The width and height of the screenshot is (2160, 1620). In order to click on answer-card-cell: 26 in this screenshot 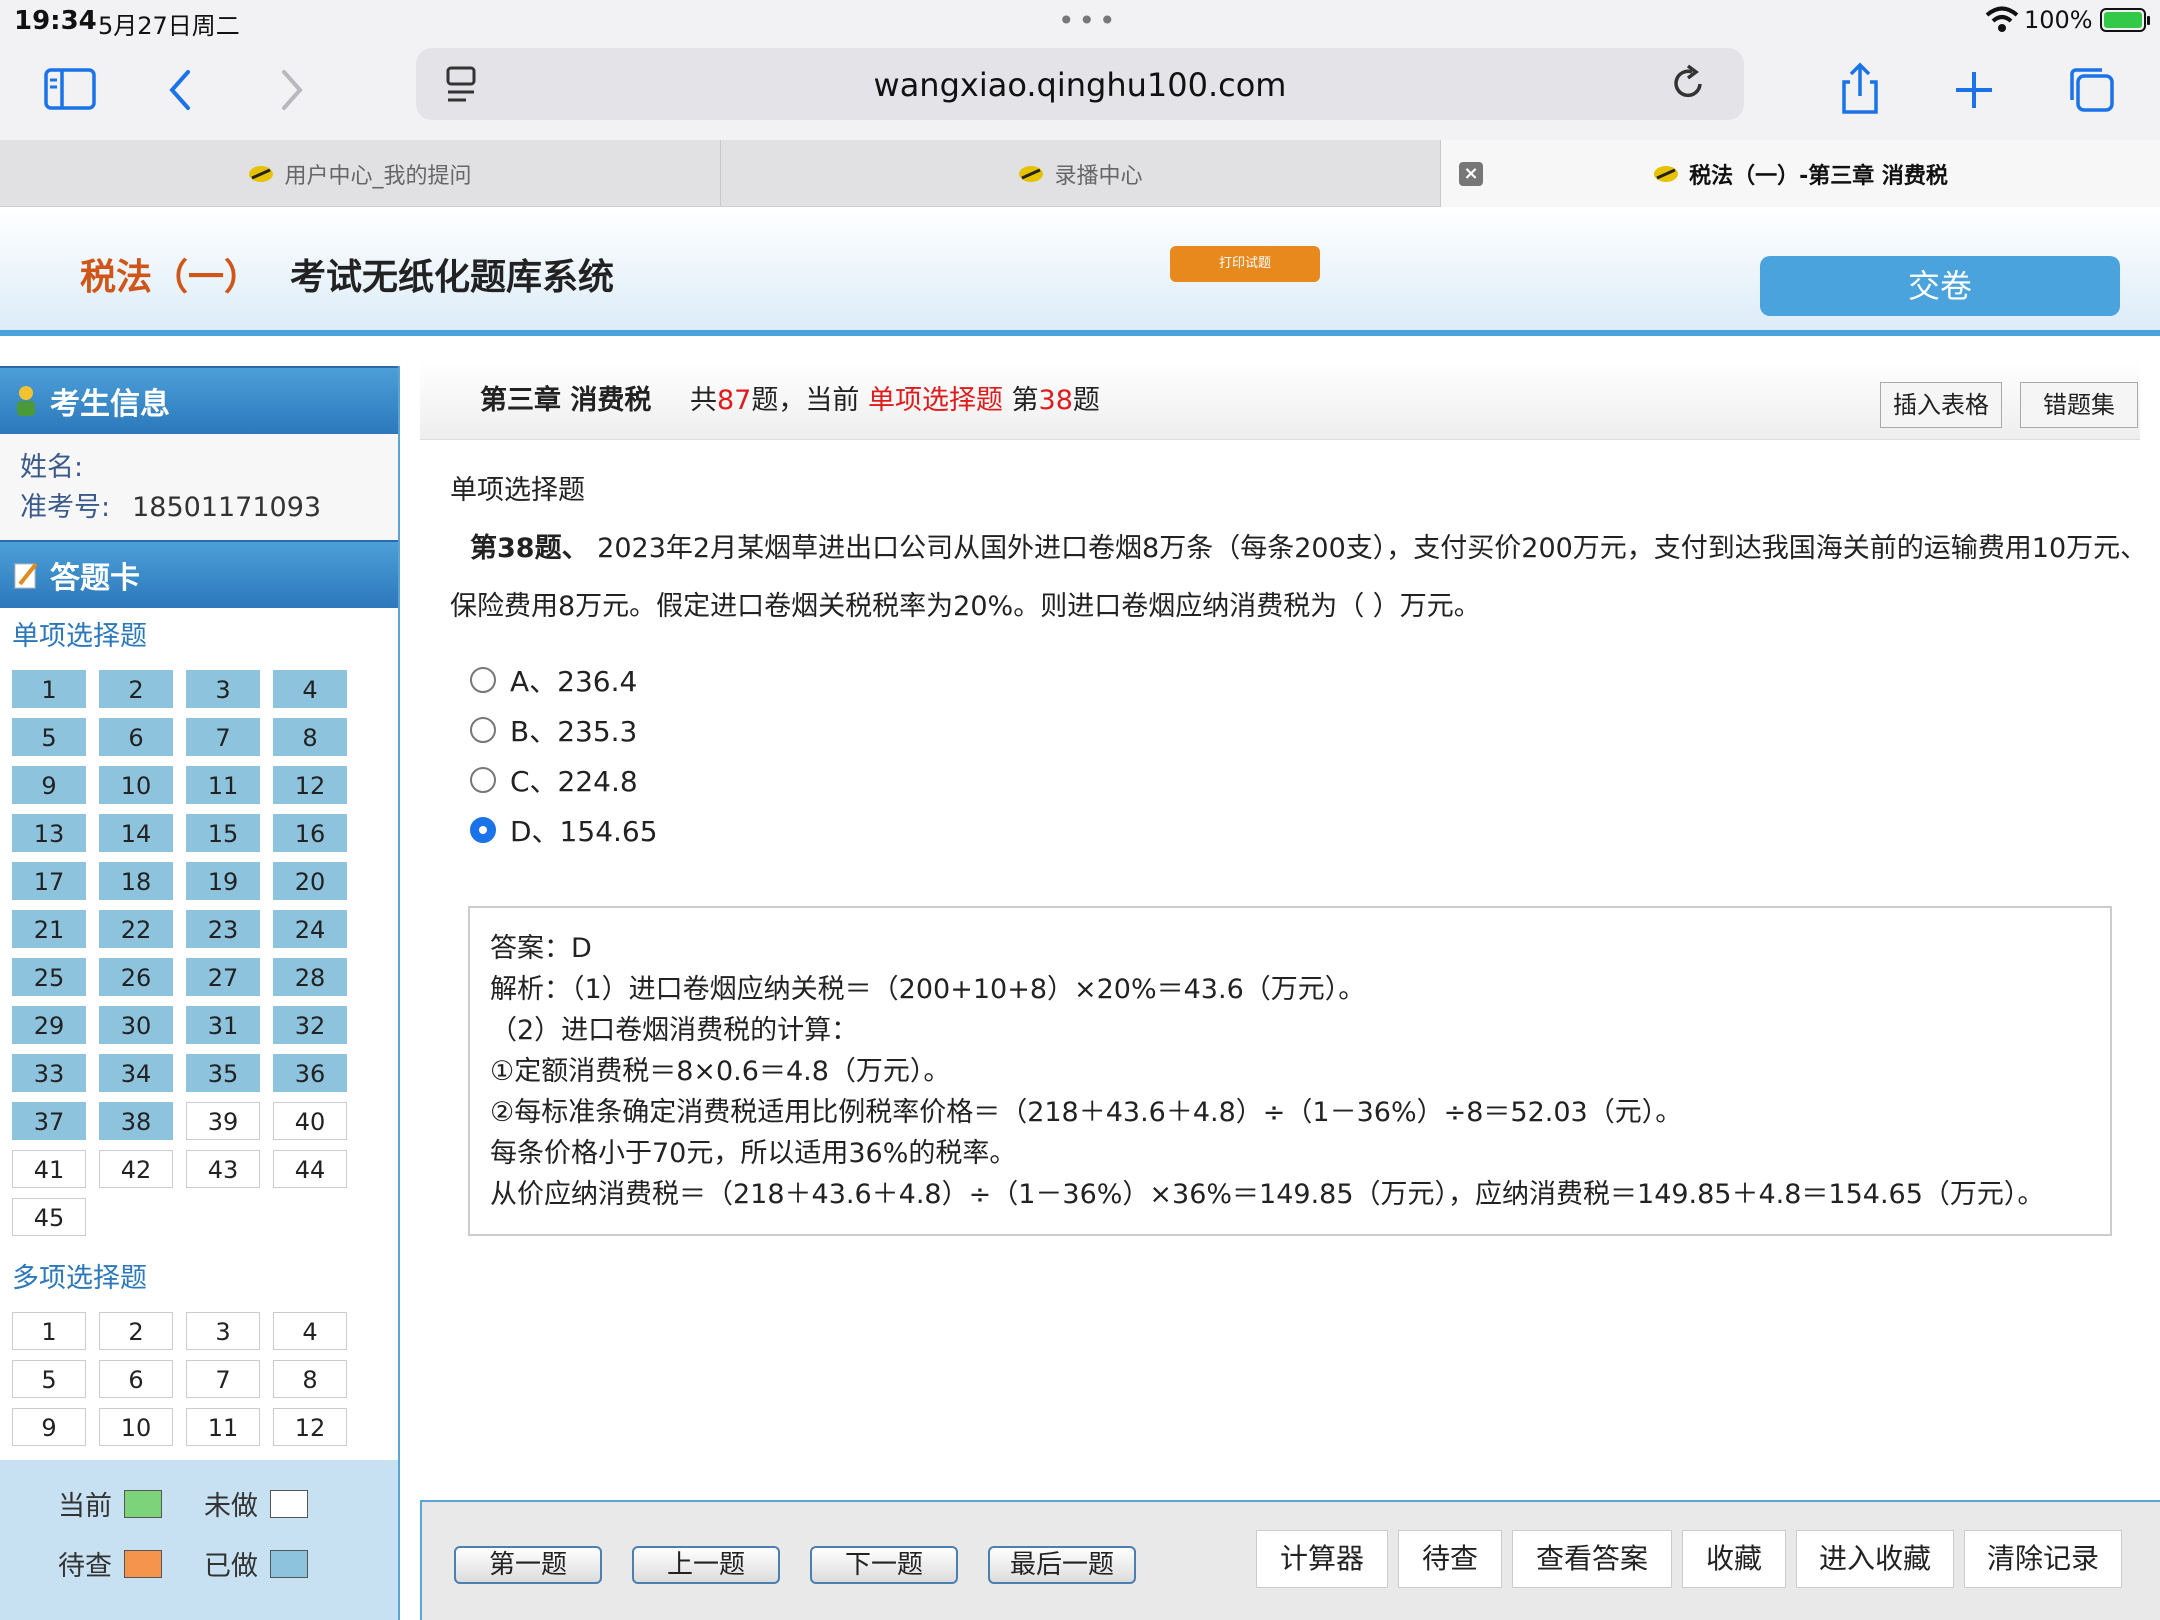, I will do `click(136, 977)`.